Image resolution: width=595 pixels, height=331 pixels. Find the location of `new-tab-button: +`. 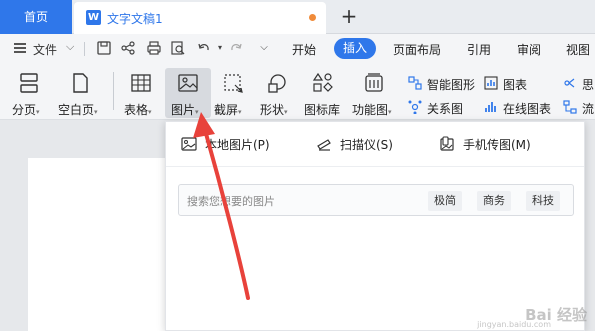

new-tab-button: + is located at coordinates (349, 16).